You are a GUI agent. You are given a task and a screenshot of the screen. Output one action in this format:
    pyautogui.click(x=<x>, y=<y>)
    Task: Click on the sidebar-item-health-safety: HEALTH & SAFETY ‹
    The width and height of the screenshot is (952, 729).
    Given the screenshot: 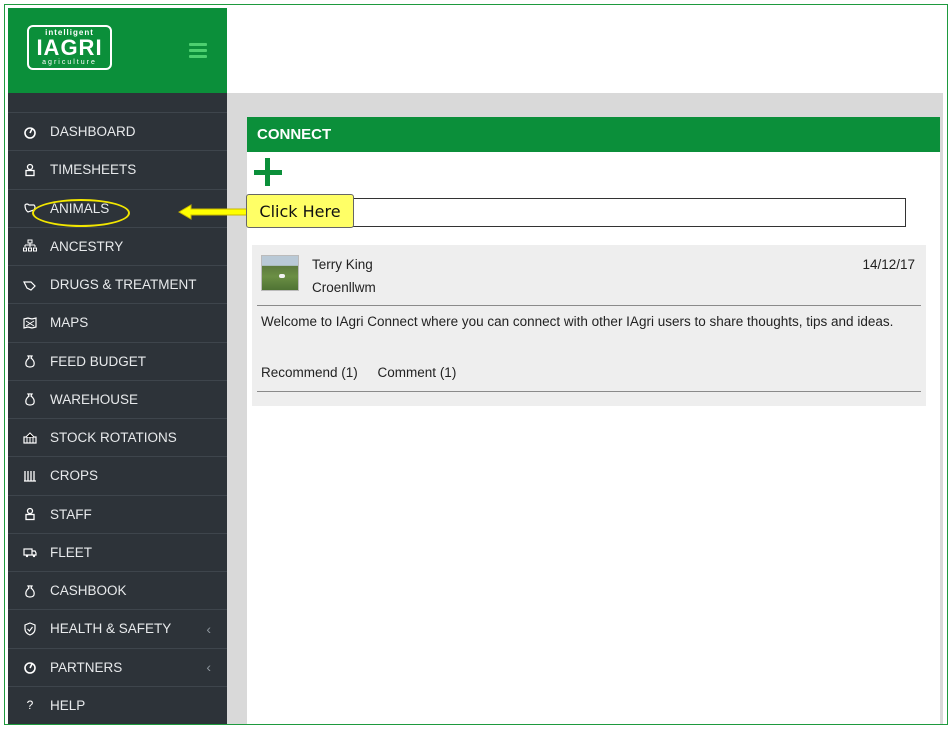 What is the action you would take?
    pyautogui.click(x=117, y=629)
    